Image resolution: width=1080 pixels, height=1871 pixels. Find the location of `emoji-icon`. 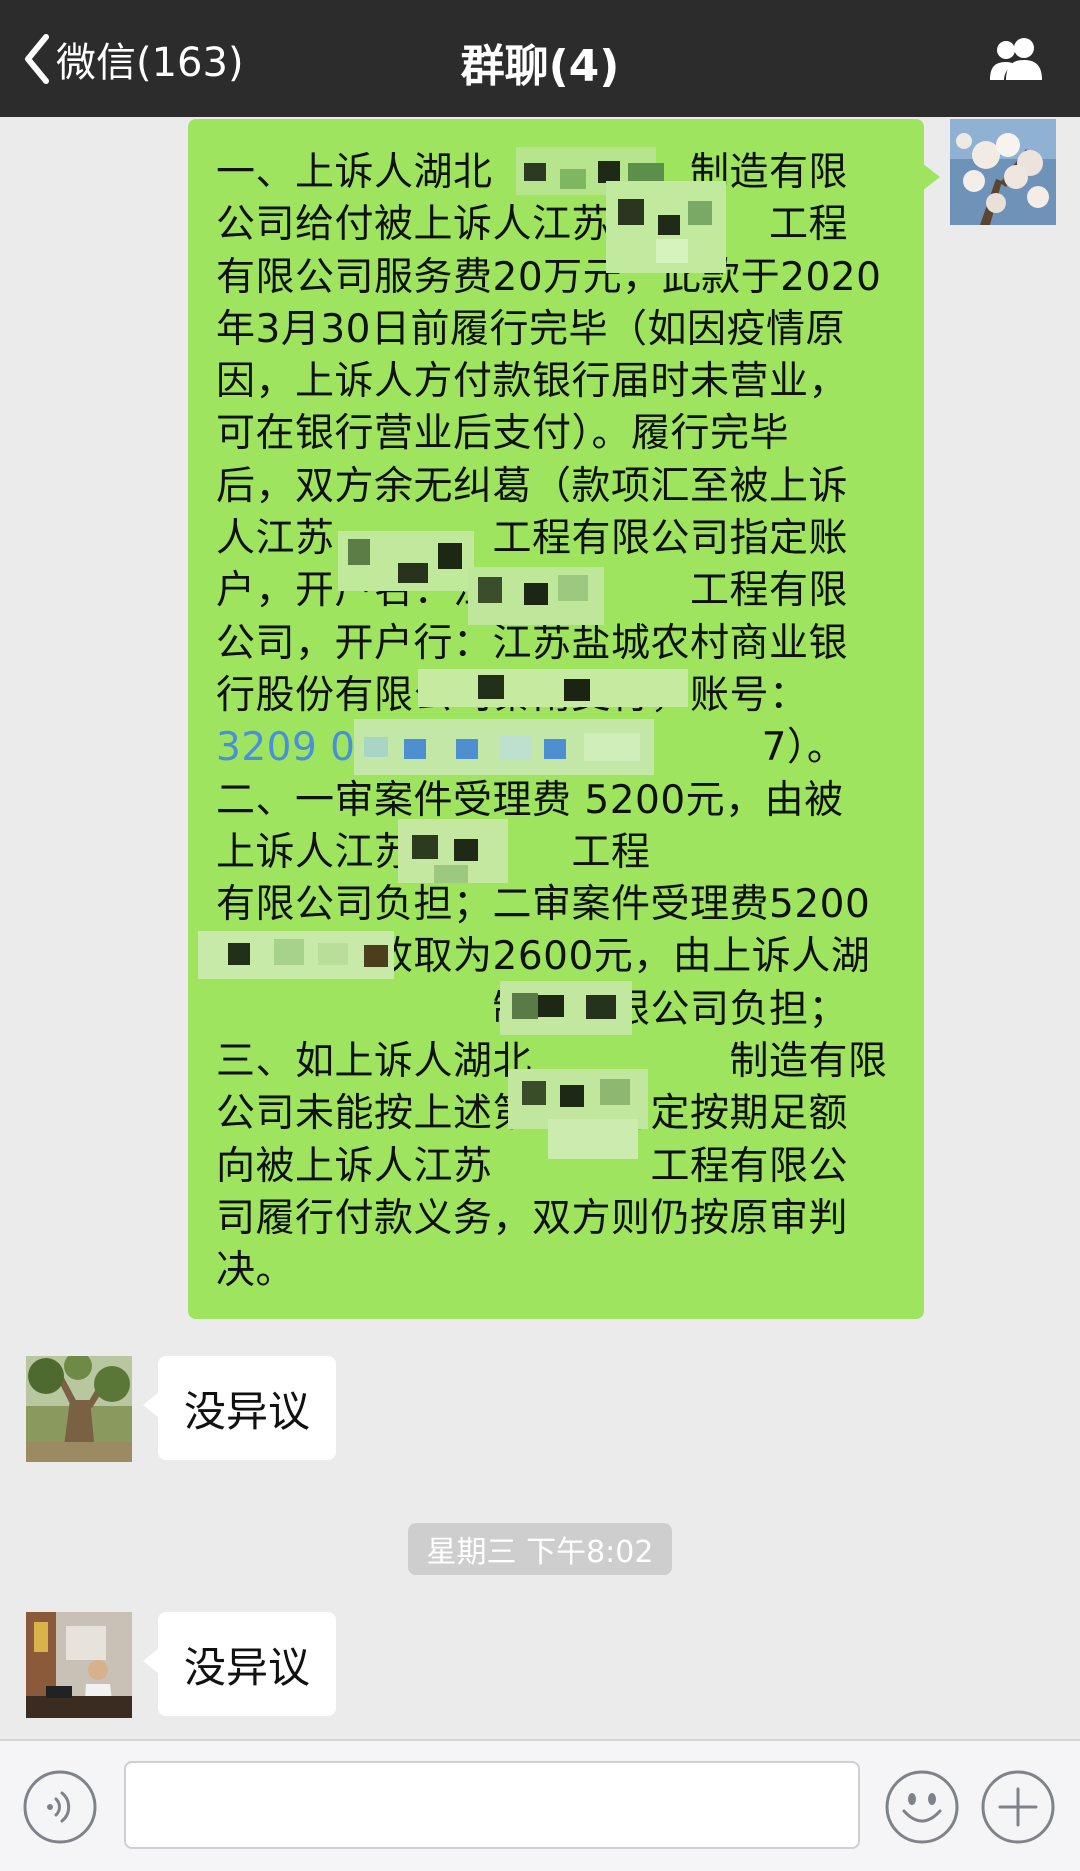

emoji-icon is located at coordinates (922, 1807).